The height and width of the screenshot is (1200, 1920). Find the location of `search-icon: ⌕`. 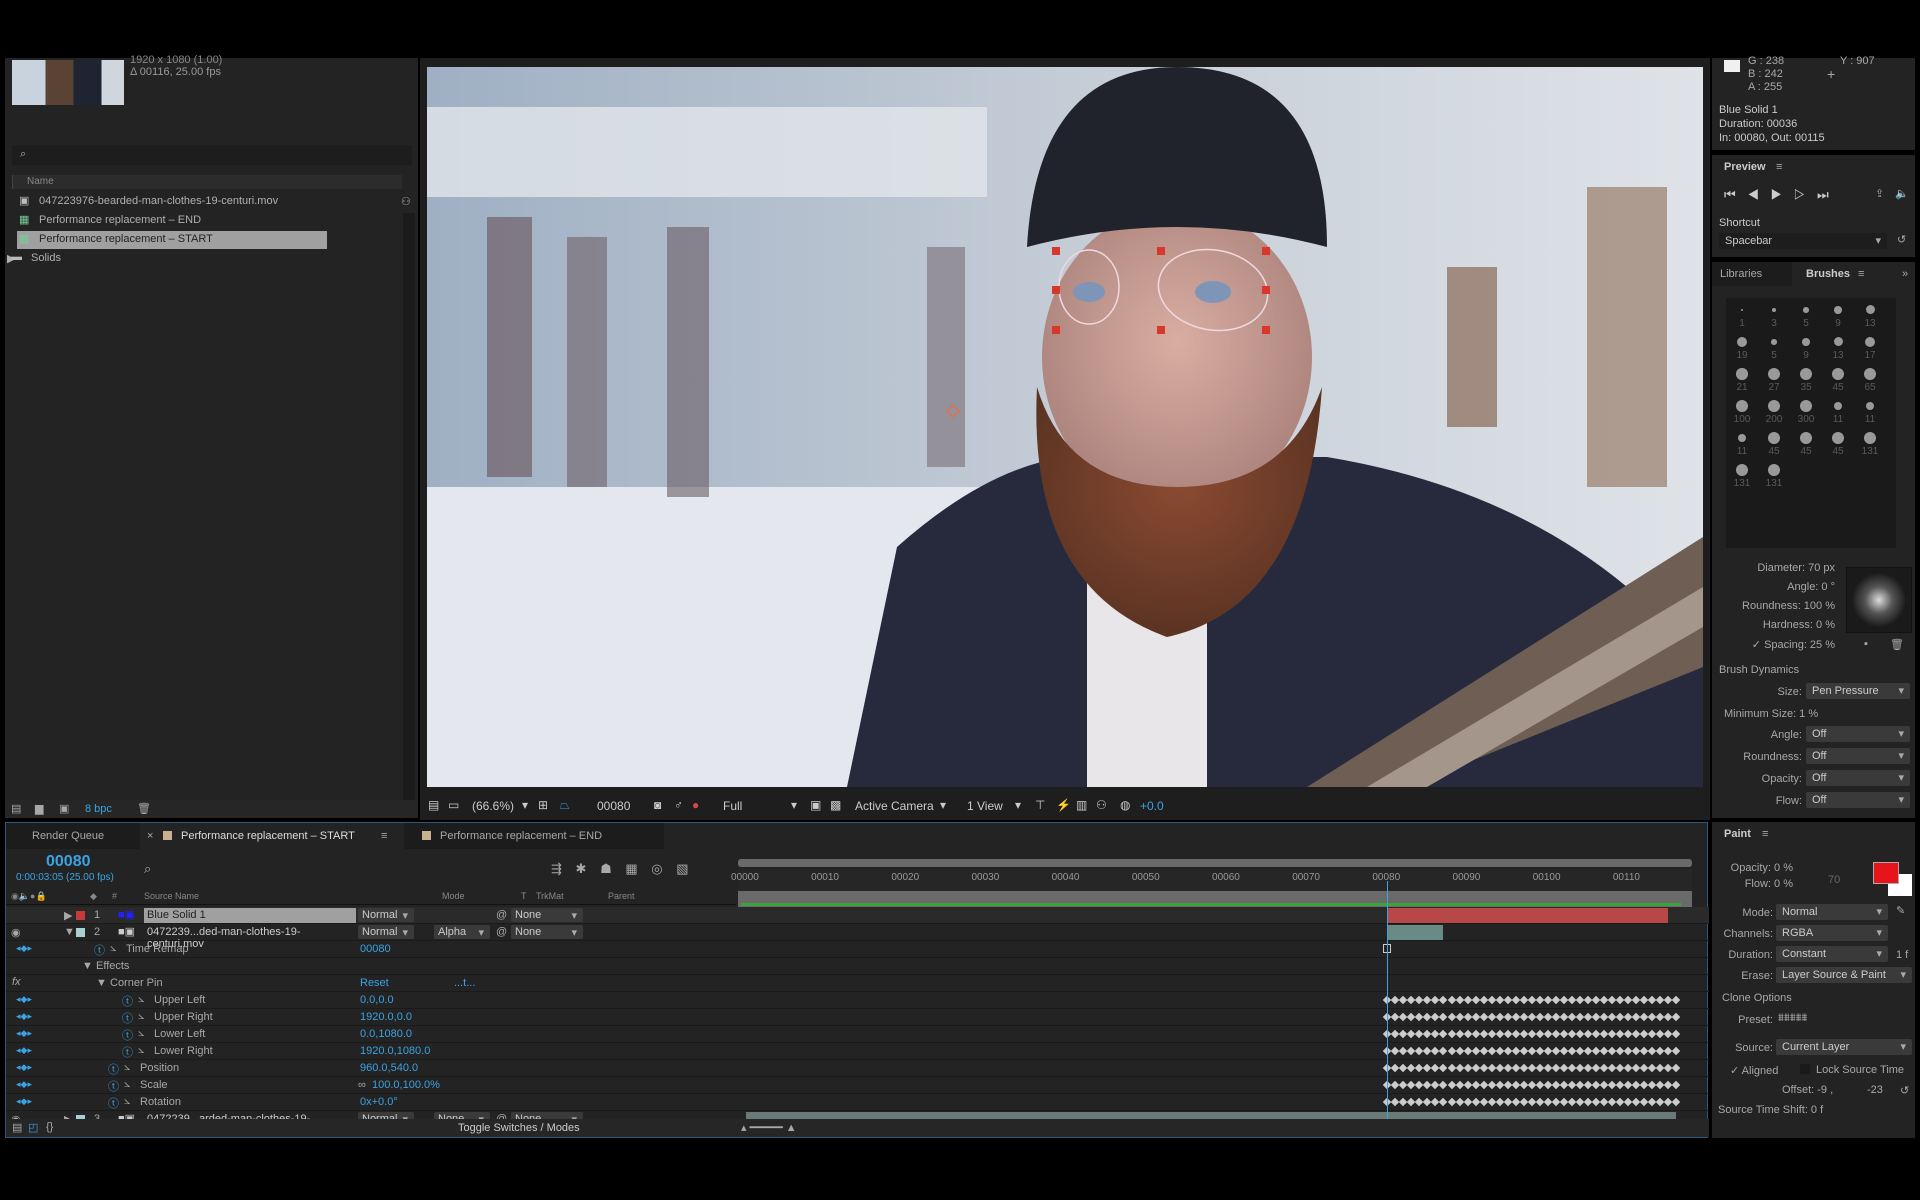

search-icon: ⌕ is located at coordinates (147, 869).